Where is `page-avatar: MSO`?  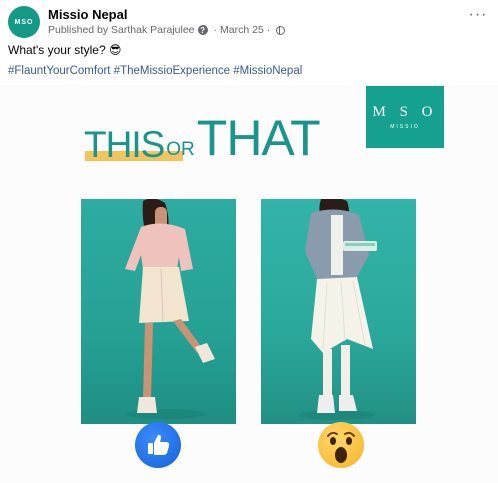 page-avatar: MSO is located at coordinates (24, 22).